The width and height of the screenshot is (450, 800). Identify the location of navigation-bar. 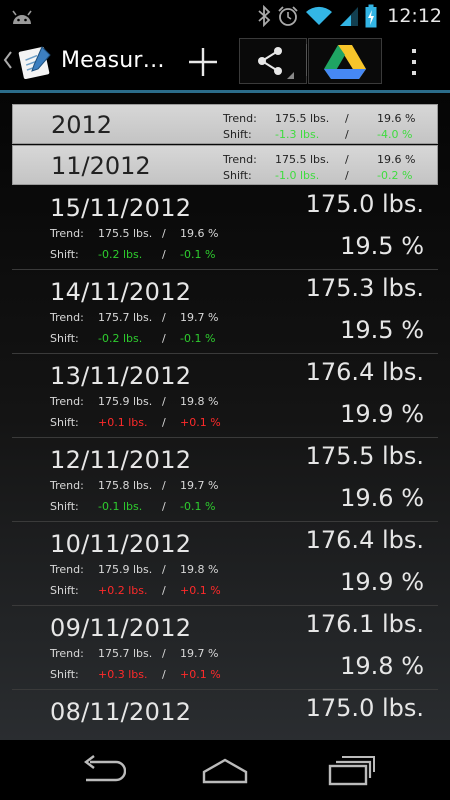
(225, 770).